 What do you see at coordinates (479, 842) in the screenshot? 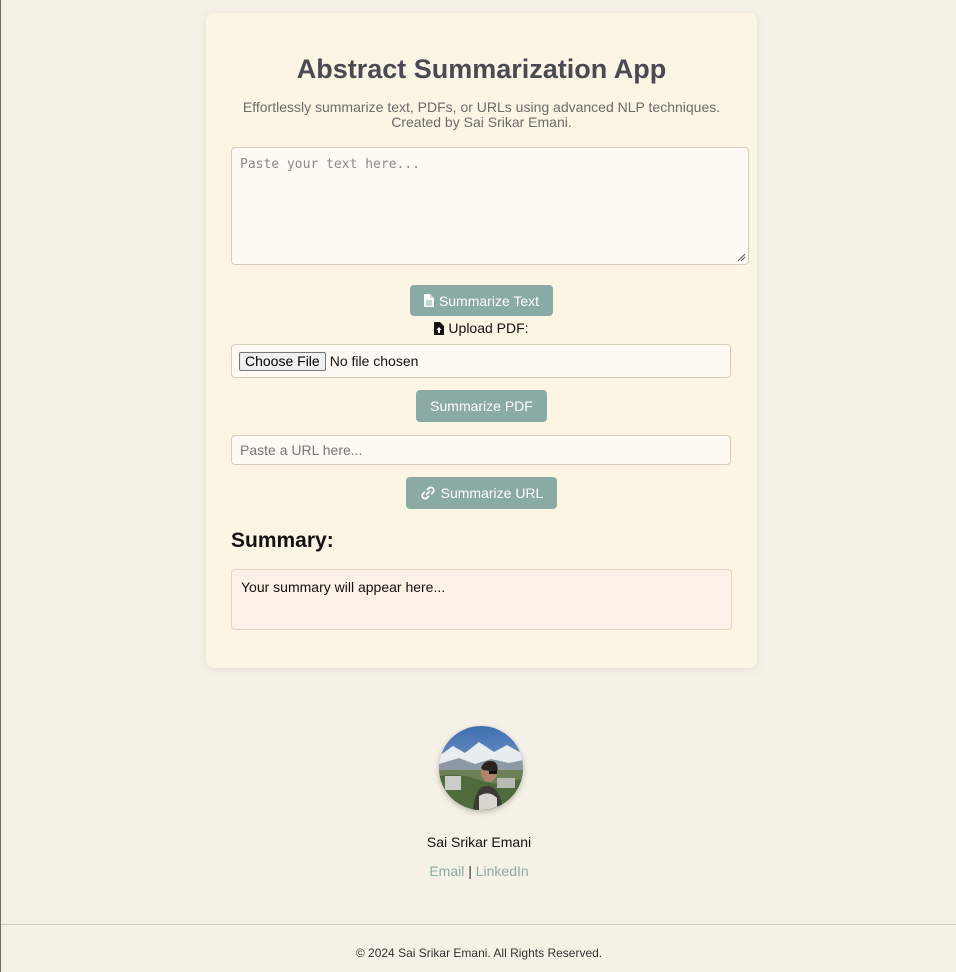
I see `author-name: Sai Srikar Emani` at bounding box center [479, 842].